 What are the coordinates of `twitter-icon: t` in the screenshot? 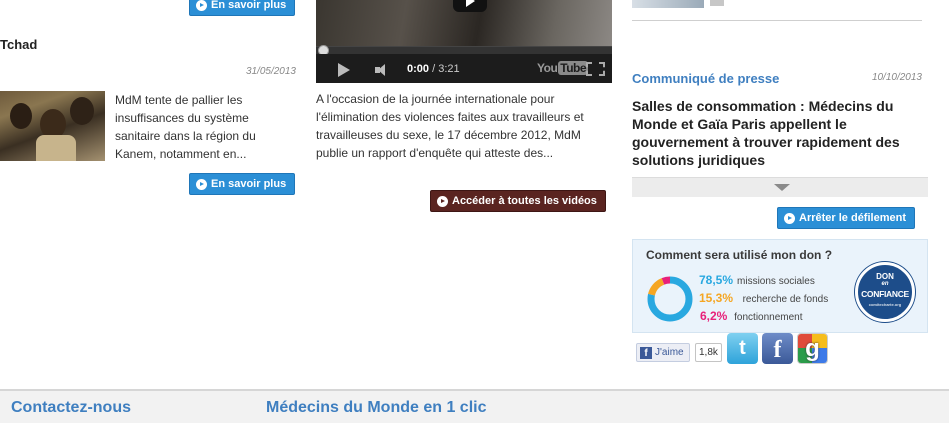 It's located at (742, 348).